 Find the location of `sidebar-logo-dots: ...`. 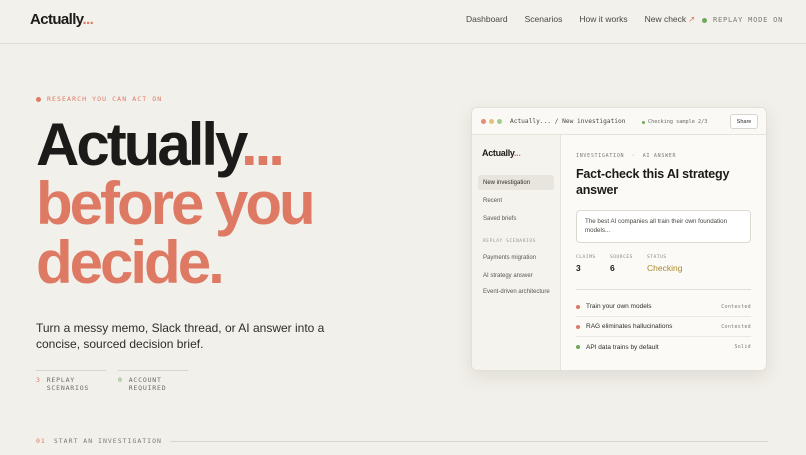

sidebar-logo-dots: ... is located at coordinates (517, 153).